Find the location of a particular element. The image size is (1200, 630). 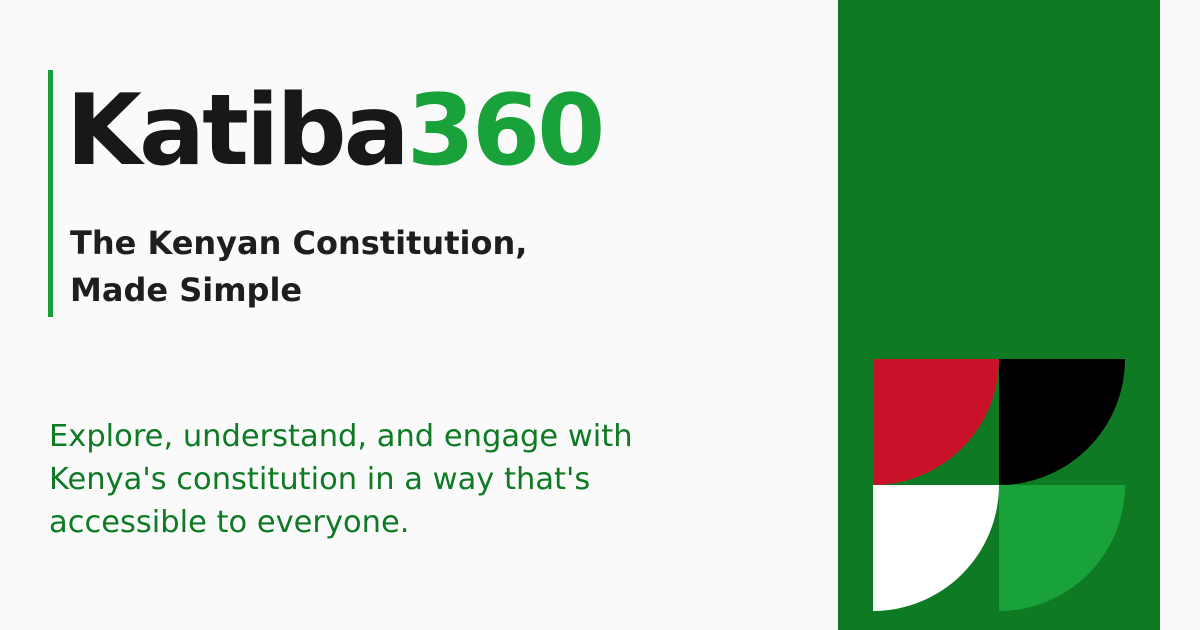

flag-colors-logo-mark is located at coordinates (999, 485).